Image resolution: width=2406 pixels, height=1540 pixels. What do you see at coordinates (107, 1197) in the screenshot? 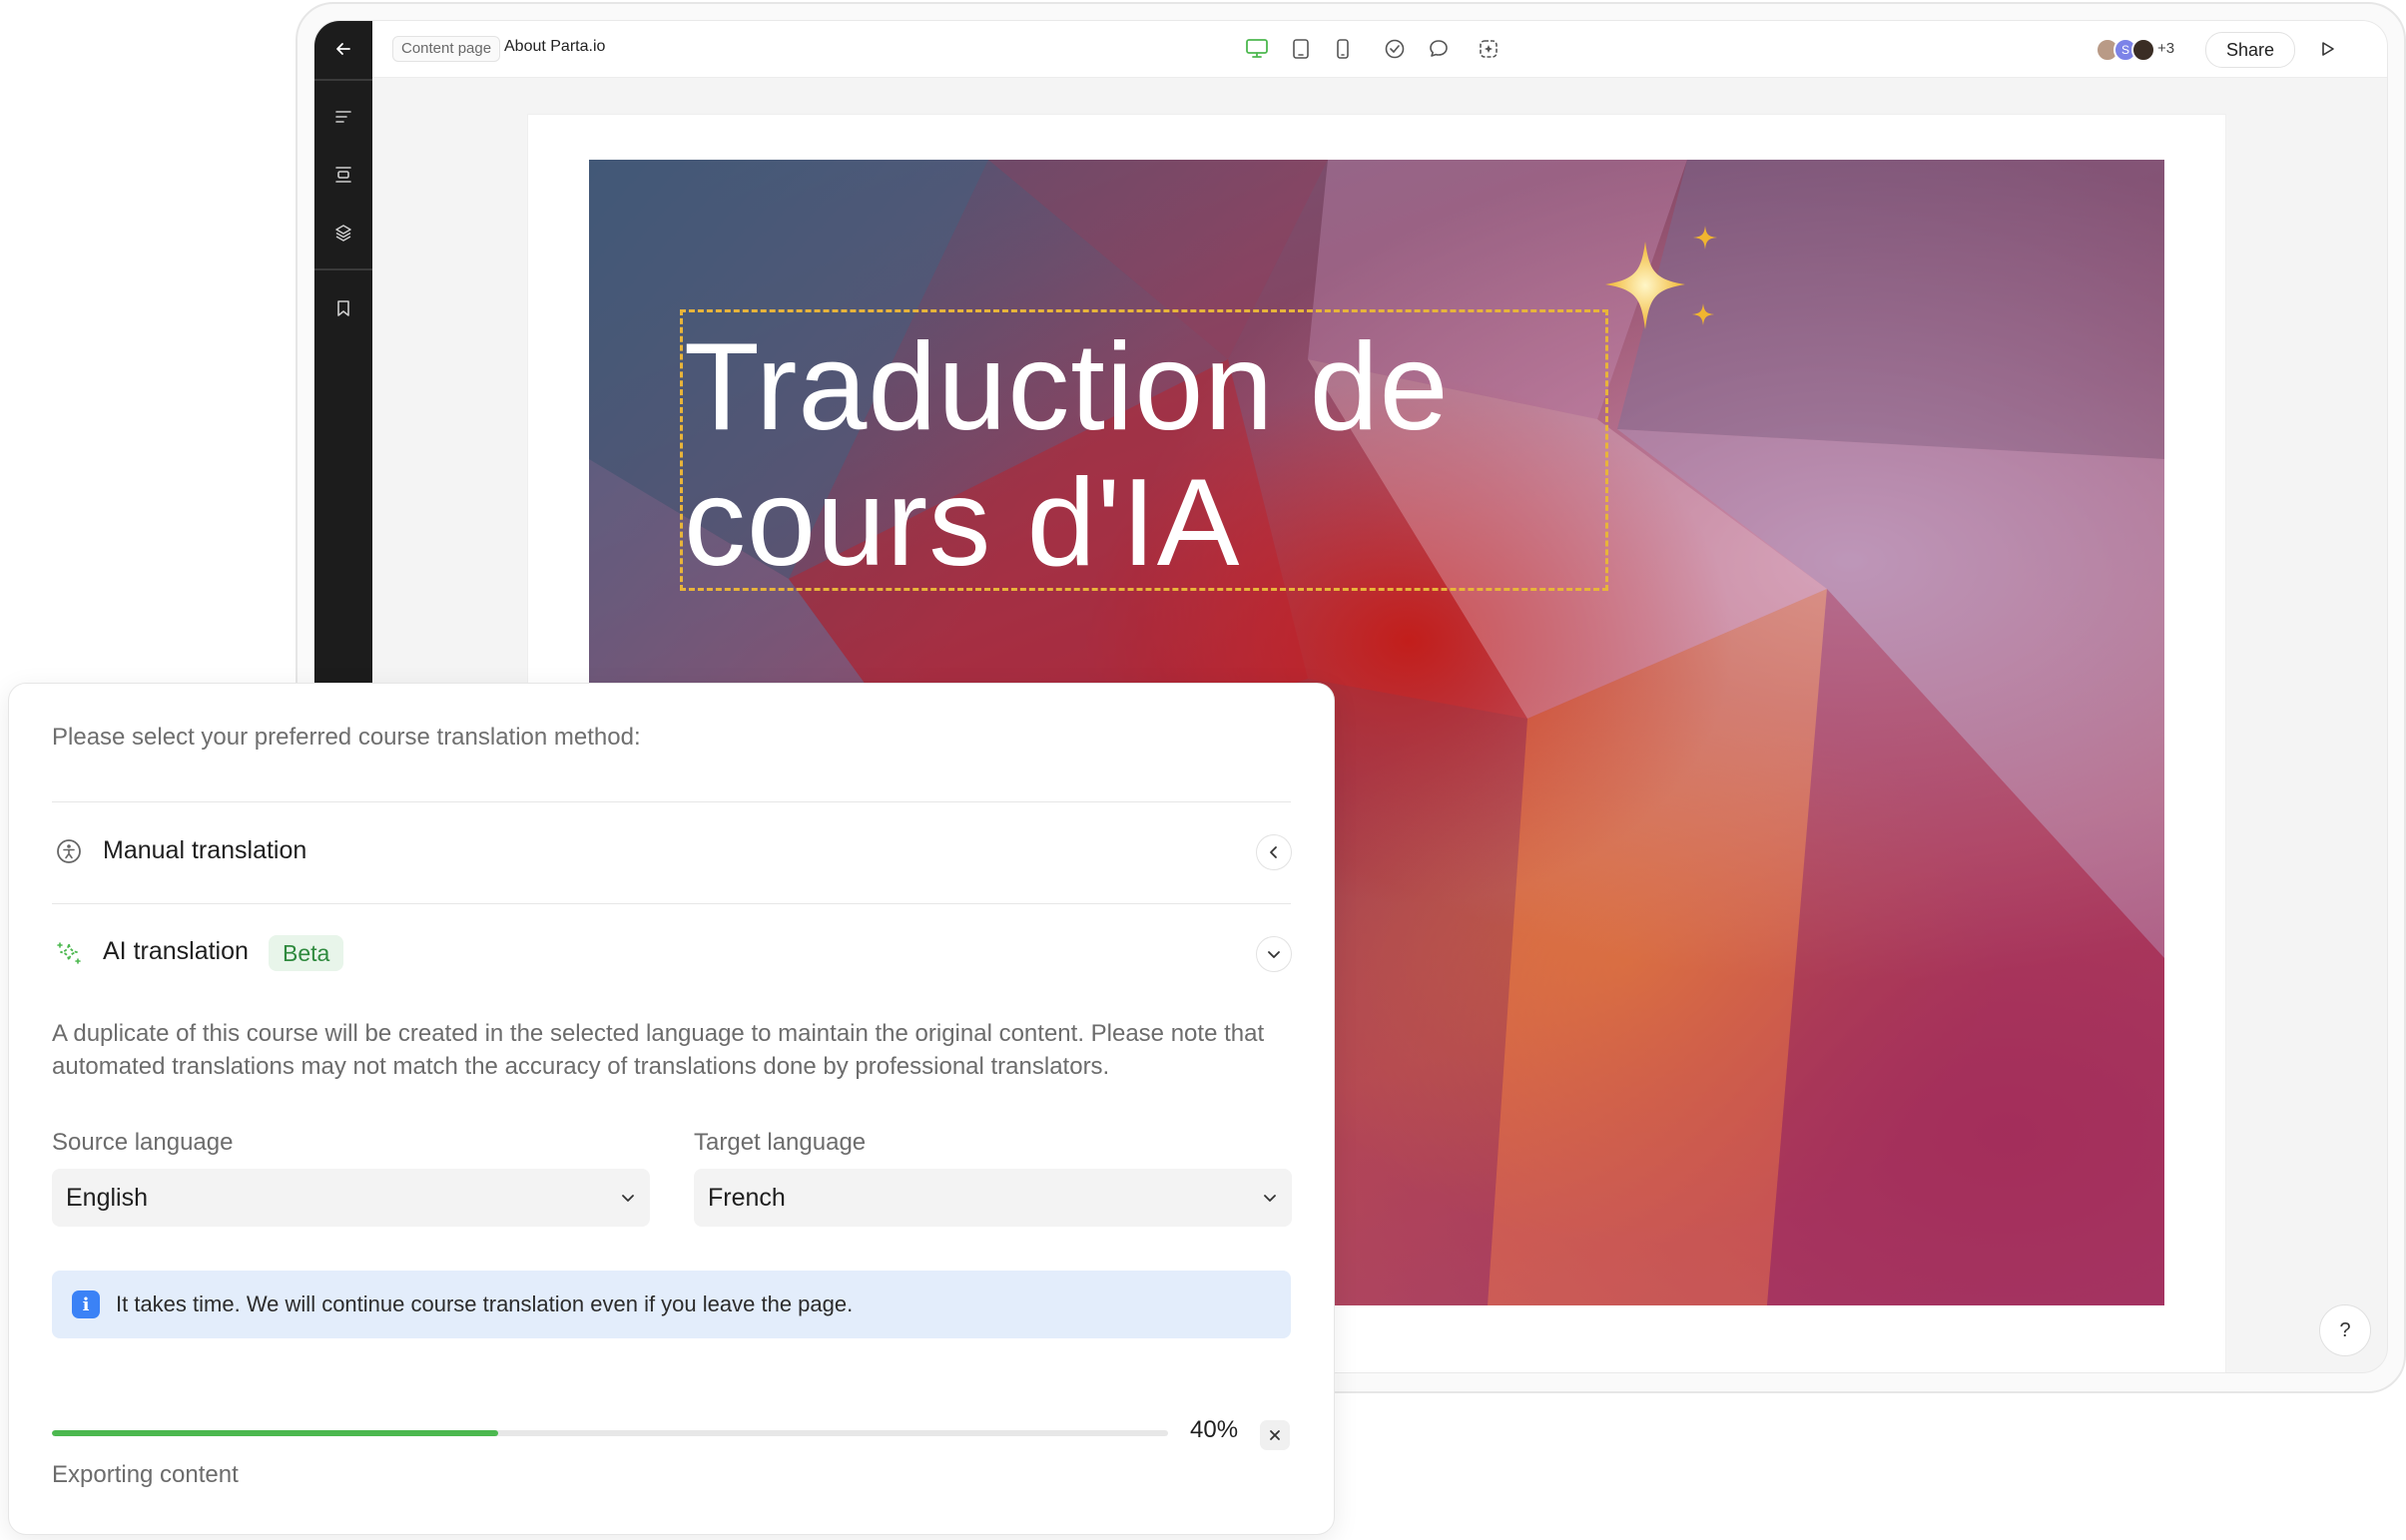
I see `source-language-value: English` at bounding box center [107, 1197].